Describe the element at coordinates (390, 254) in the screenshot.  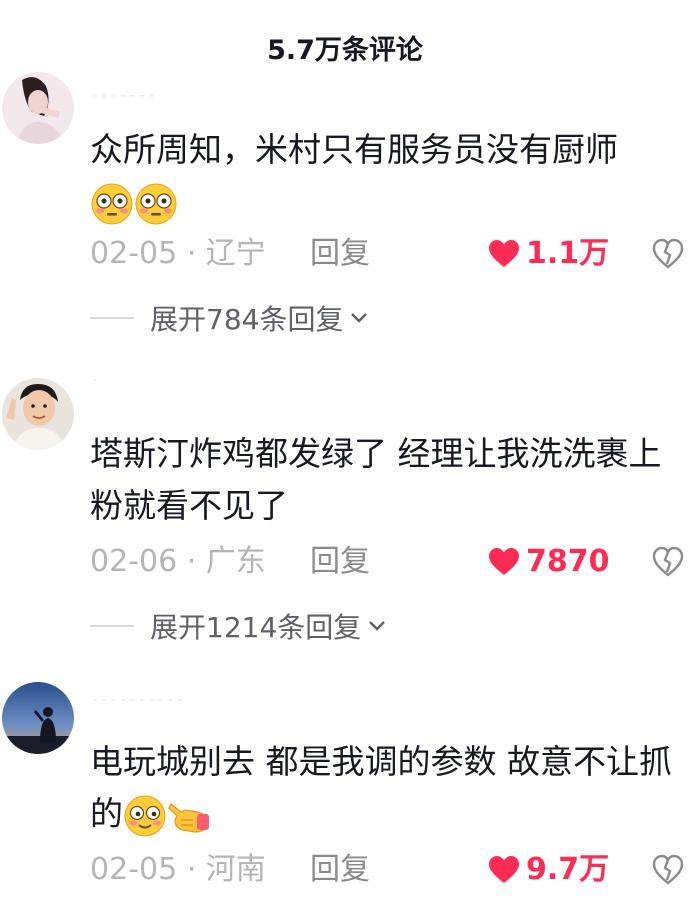
I see `comment-meta: 02-05 · 辽宁 回复 1.1万` at that location.